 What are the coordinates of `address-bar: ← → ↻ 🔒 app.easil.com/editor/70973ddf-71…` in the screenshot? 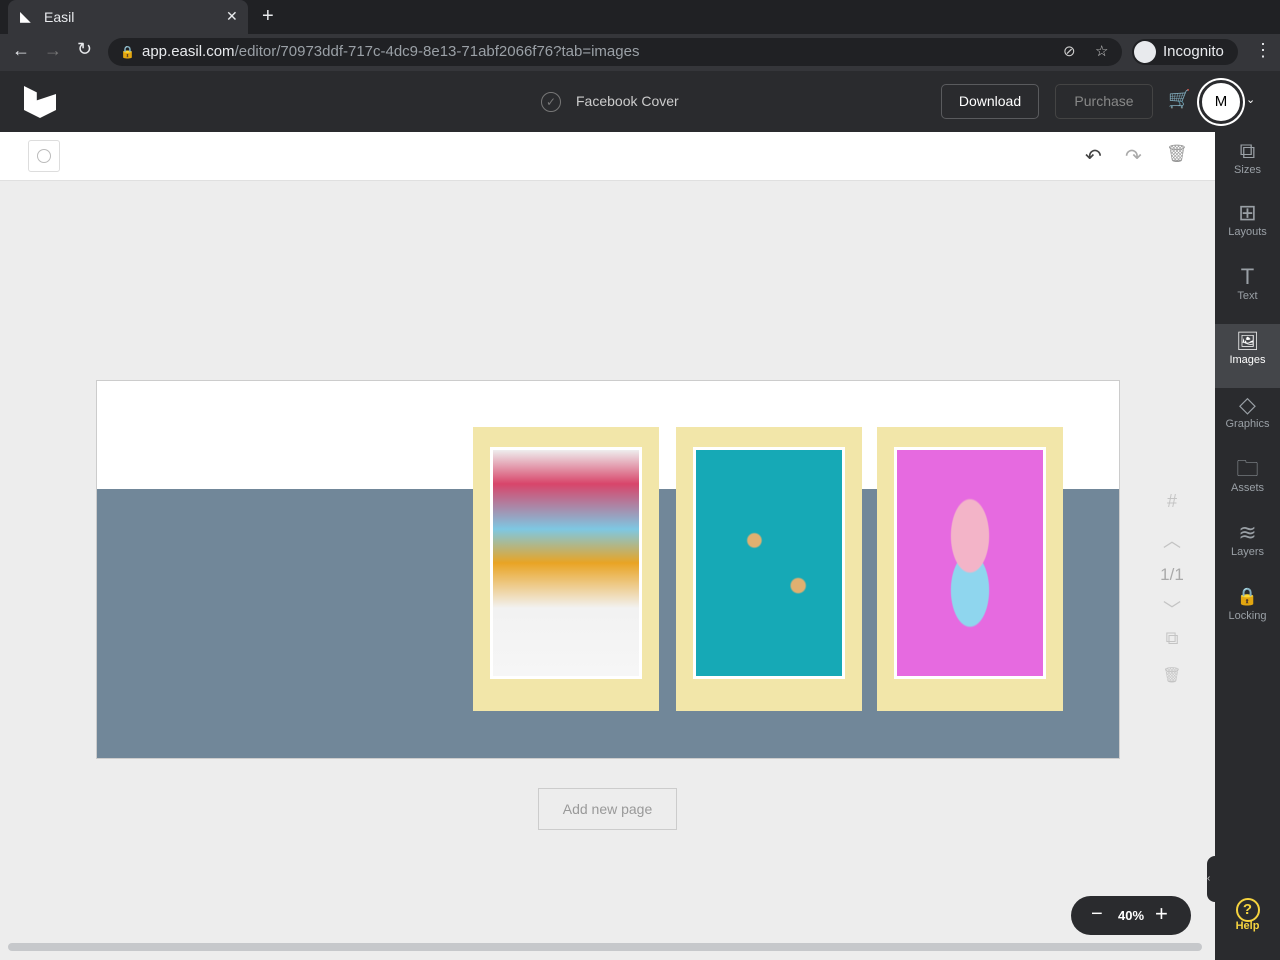 It's located at (640, 52).